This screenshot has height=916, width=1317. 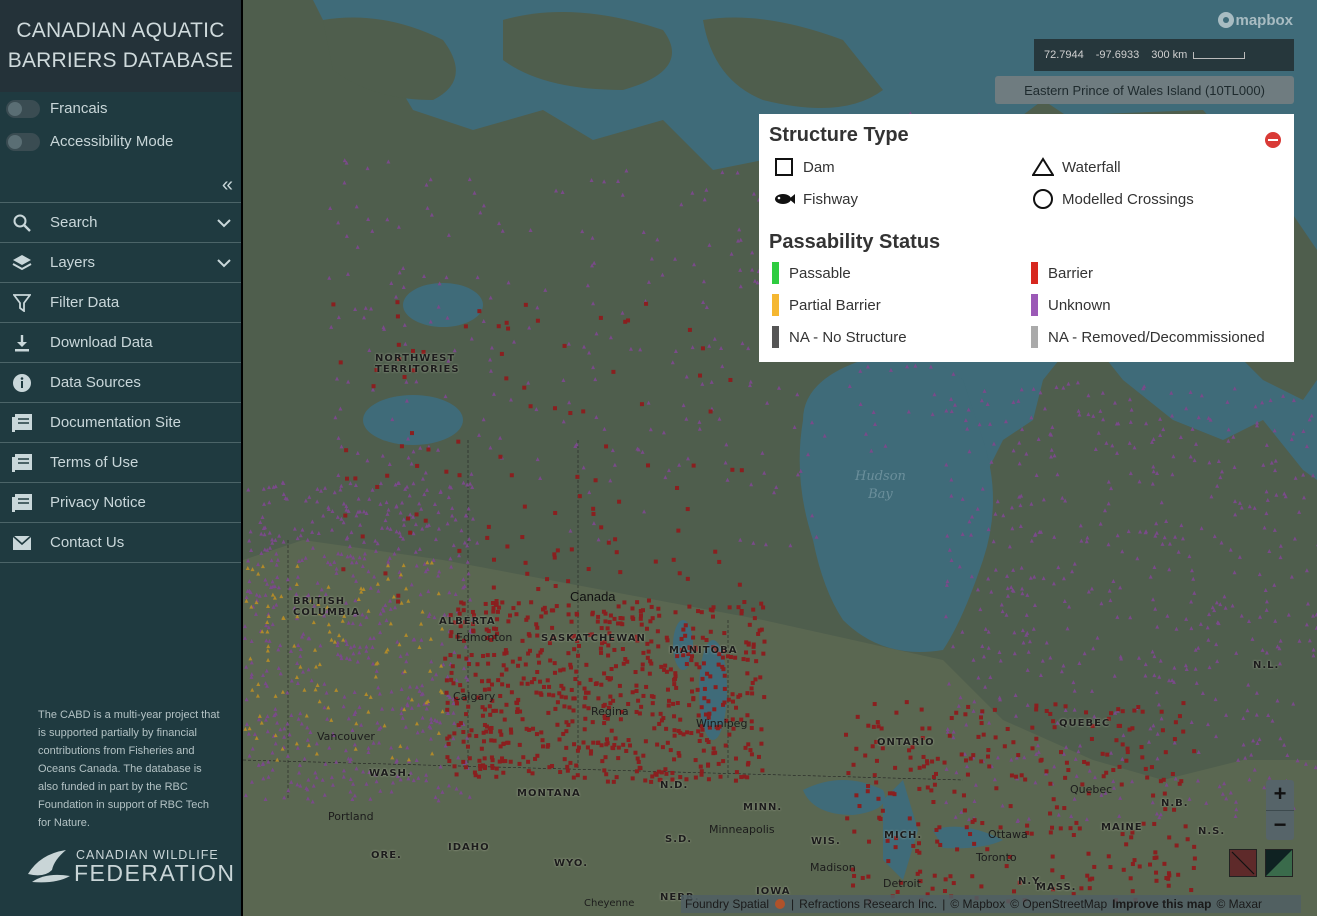 What do you see at coordinates (977, 904) in the screenshot?
I see `attribution-mapbox: © Mapbox` at bounding box center [977, 904].